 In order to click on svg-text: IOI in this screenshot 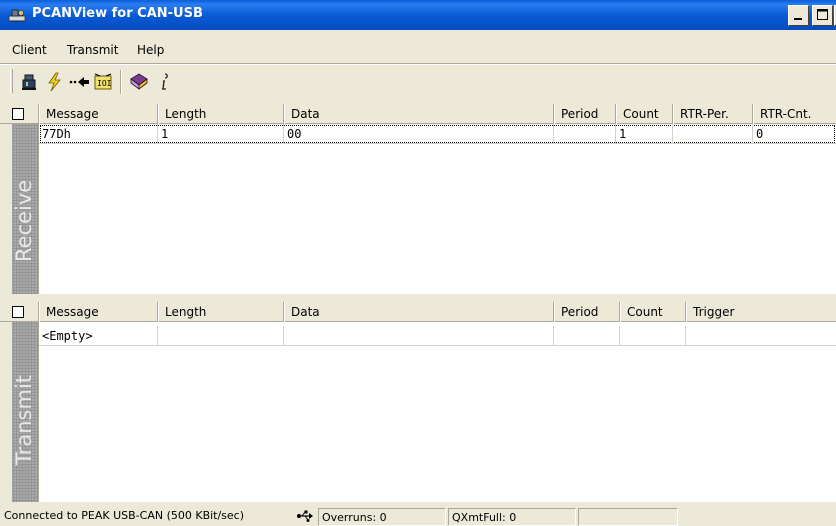, I will do `click(104, 83)`.